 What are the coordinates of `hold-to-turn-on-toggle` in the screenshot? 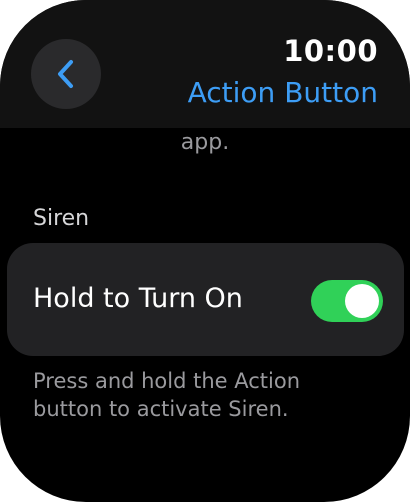 It's located at (347, 301).